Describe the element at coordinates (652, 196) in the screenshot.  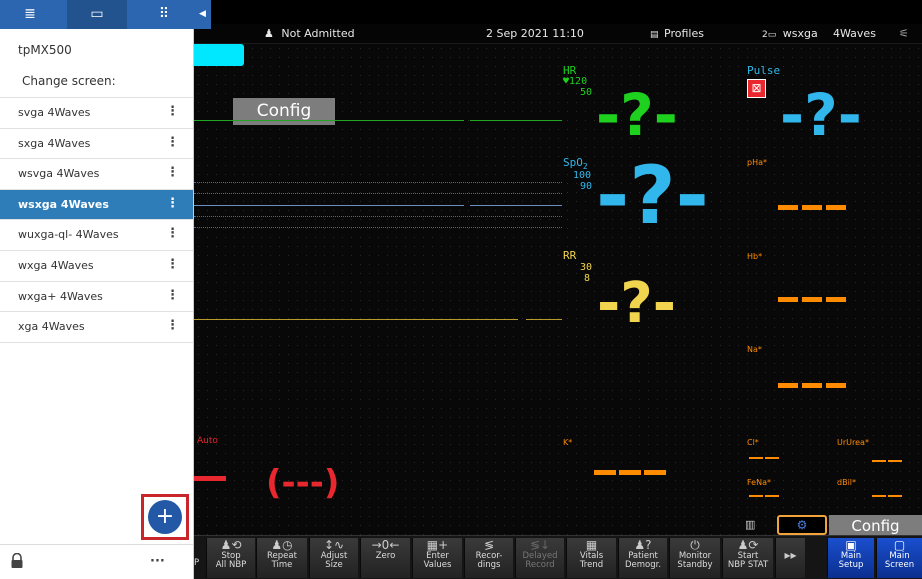
I see `spo2-value: -?-` at that location.